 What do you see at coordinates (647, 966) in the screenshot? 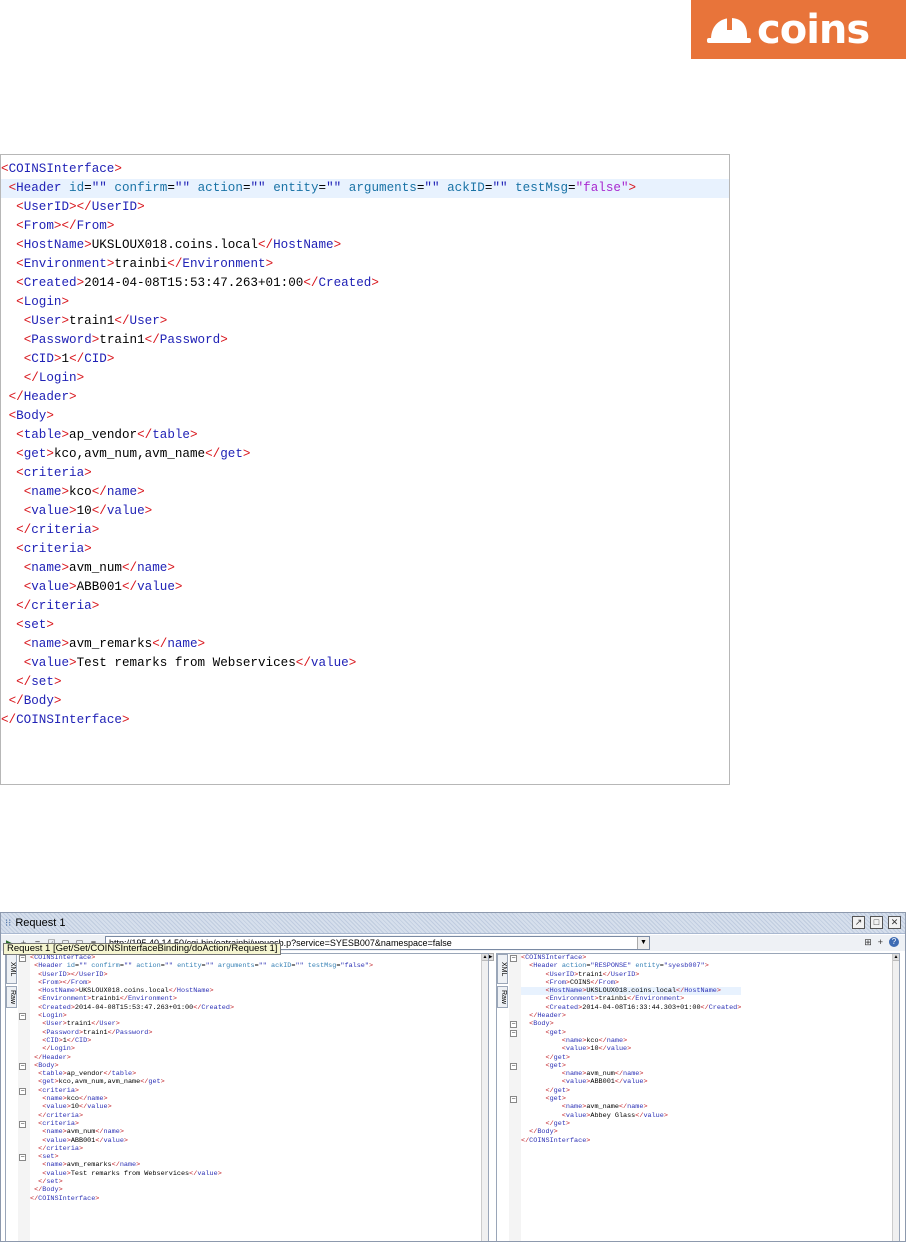
I see `code-token: entity` at bounding box center [647, 966].